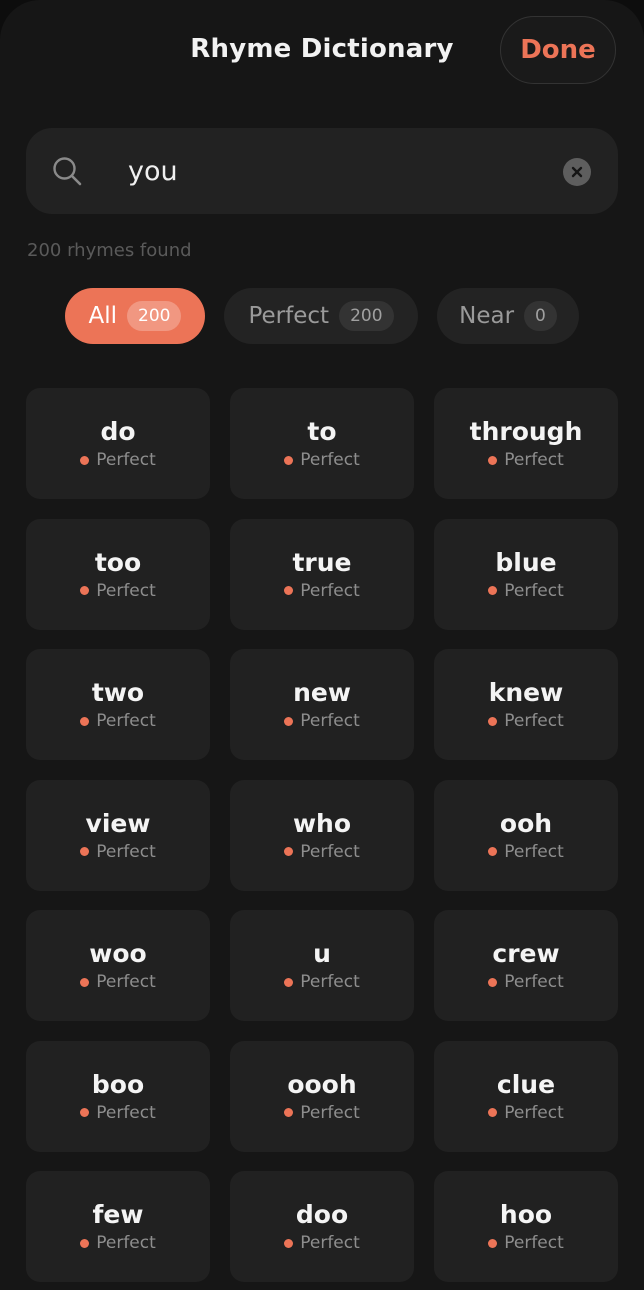 The image size is (644, 1290). What do you see at coordinates (154, 316) in the screenshot?
I see `filter-count-badge: 200` at bounding box center [154, 316].